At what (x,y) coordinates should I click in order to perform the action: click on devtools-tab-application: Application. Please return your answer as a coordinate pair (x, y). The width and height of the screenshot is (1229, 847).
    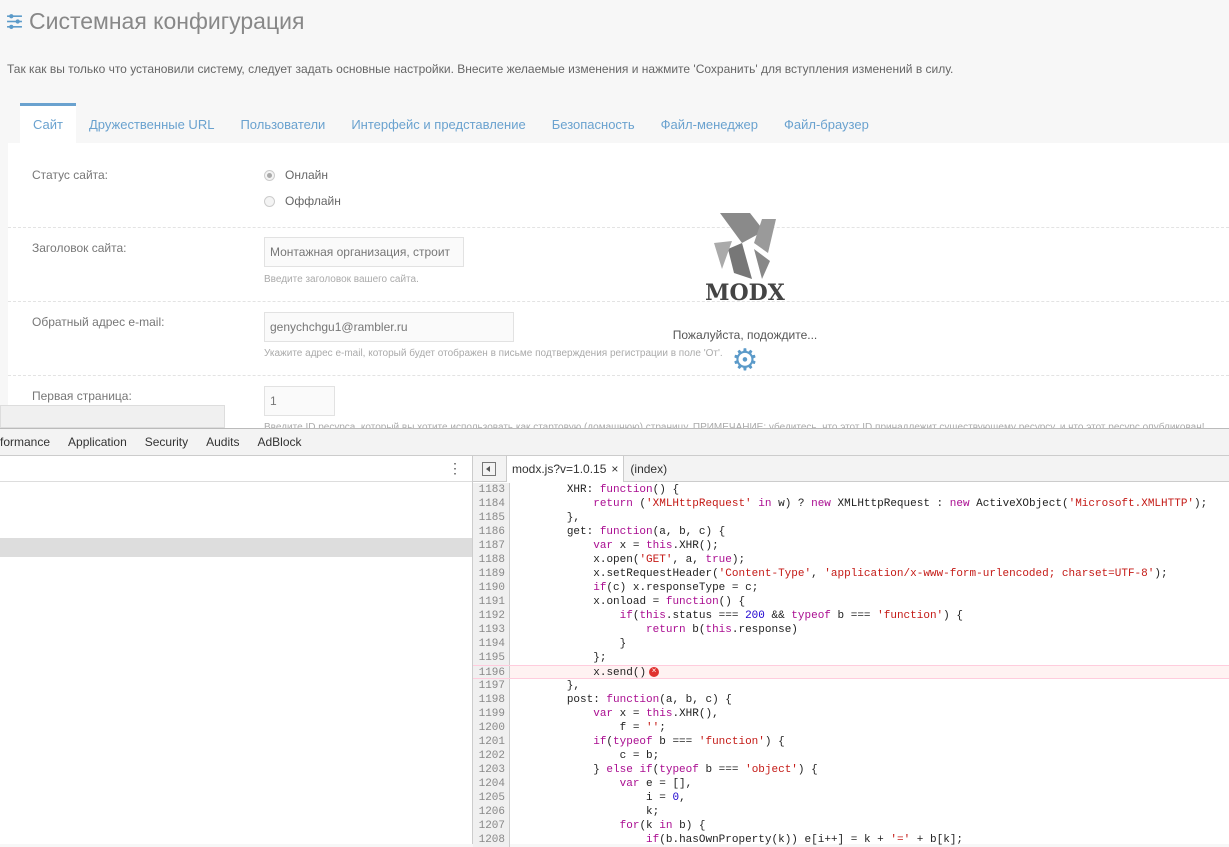
    Looking at the image, I should click on (97, 442).